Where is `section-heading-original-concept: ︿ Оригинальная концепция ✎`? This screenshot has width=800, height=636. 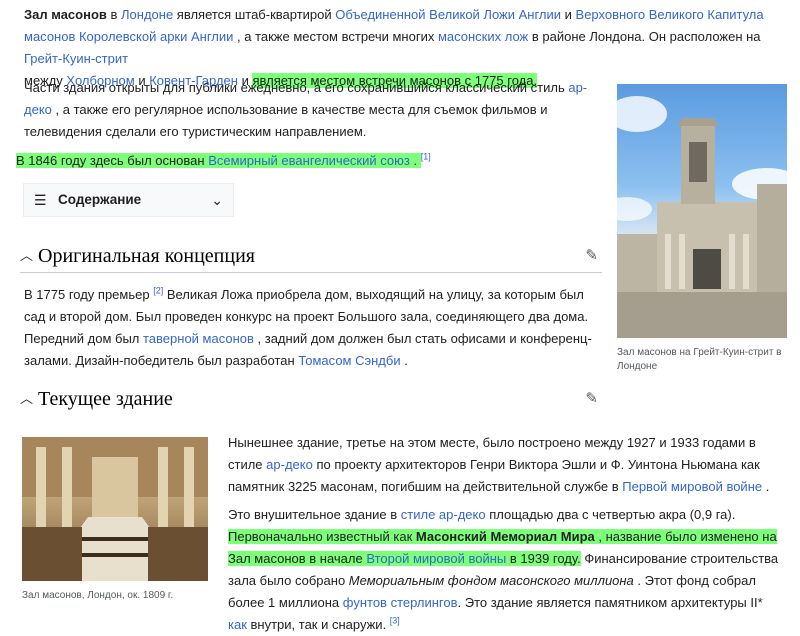 section-heading-original-concept: ︿ Оригинальная концепция ✎ is located at coordinates (311, 256).